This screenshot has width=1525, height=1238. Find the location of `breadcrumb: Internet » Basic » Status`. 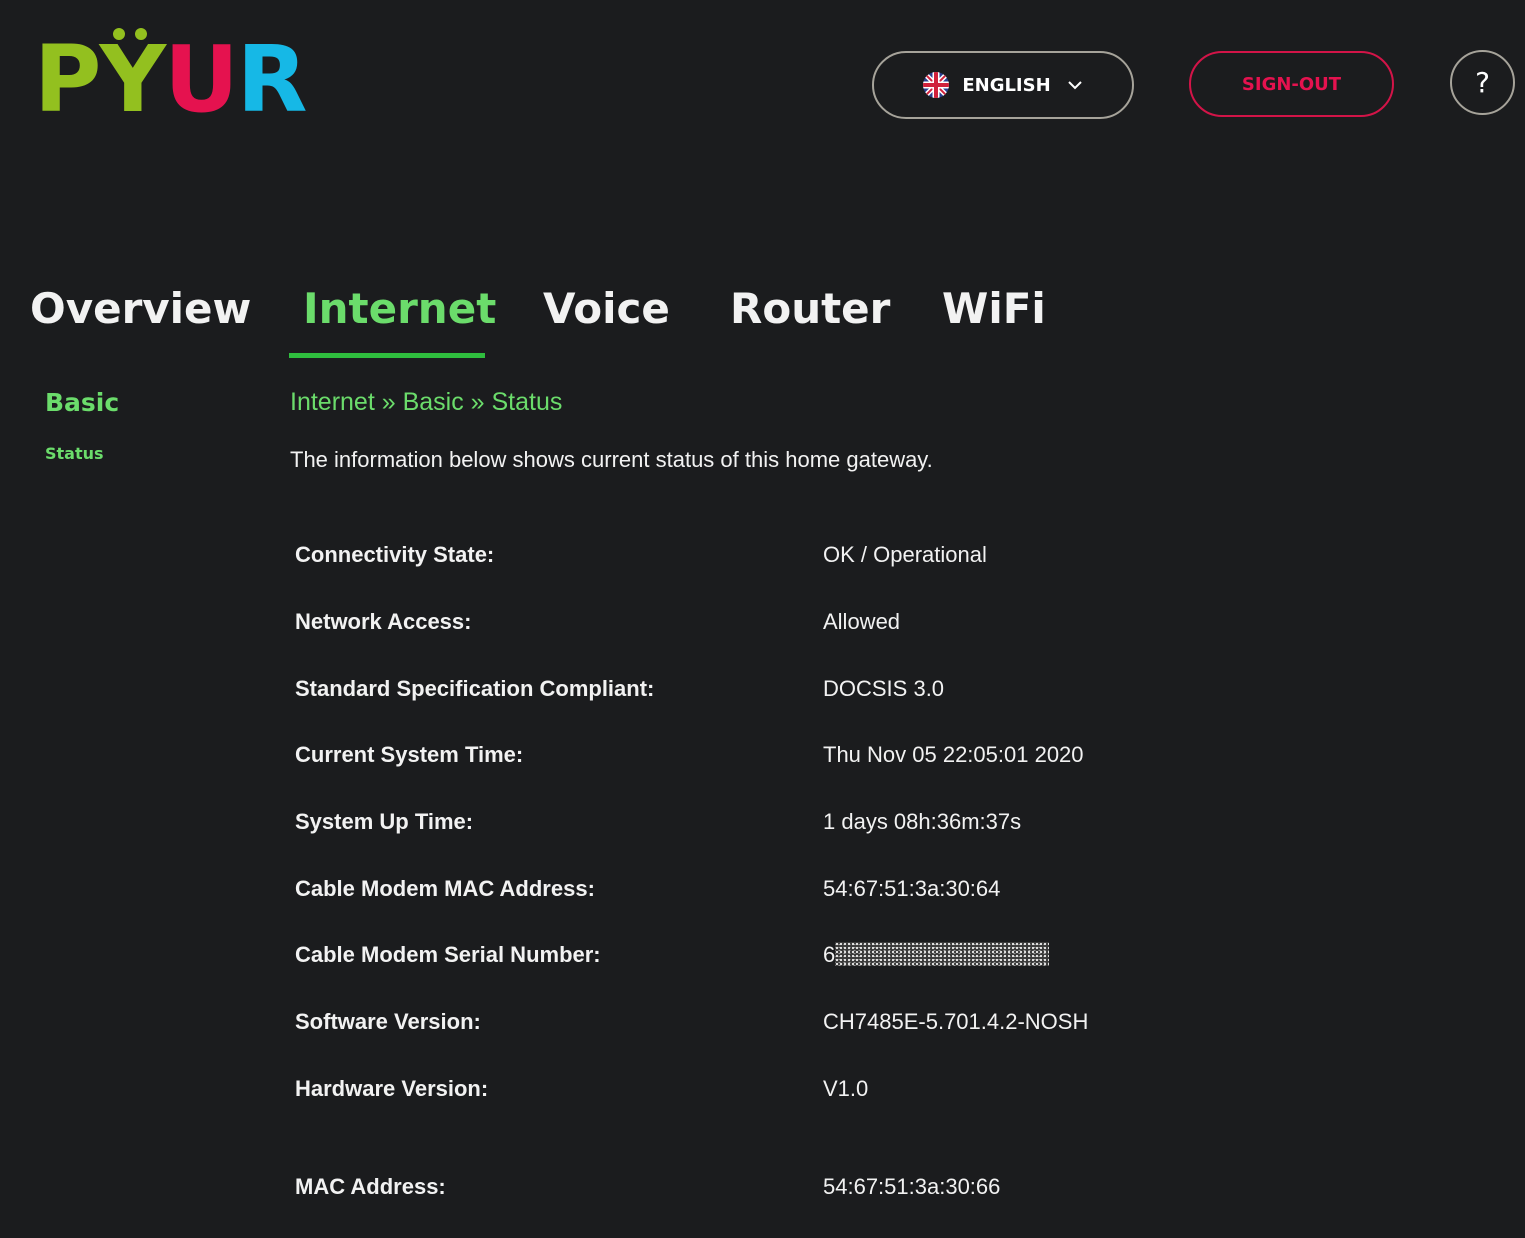

breadcrumb: Internet » Basic » Status is located at coordinates (426, 402).